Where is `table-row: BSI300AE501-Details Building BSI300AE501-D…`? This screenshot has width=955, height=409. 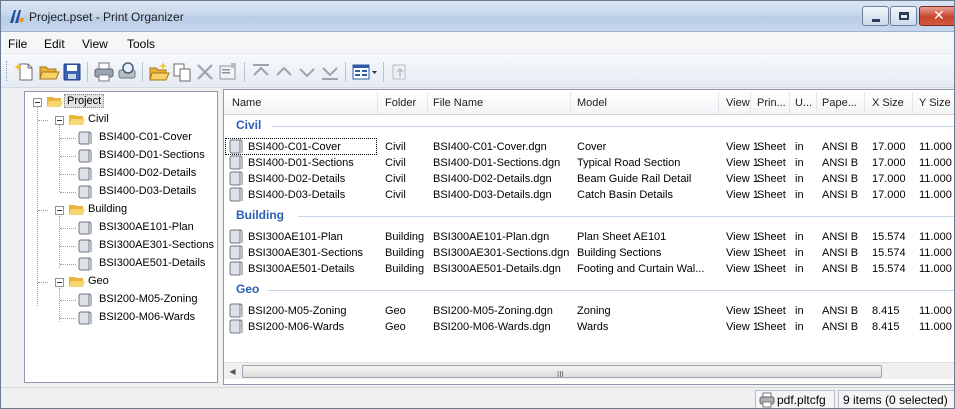
table-row: BSI300AE501-Details Building BSI300AE501-D… is located at coordinates (589, 268).